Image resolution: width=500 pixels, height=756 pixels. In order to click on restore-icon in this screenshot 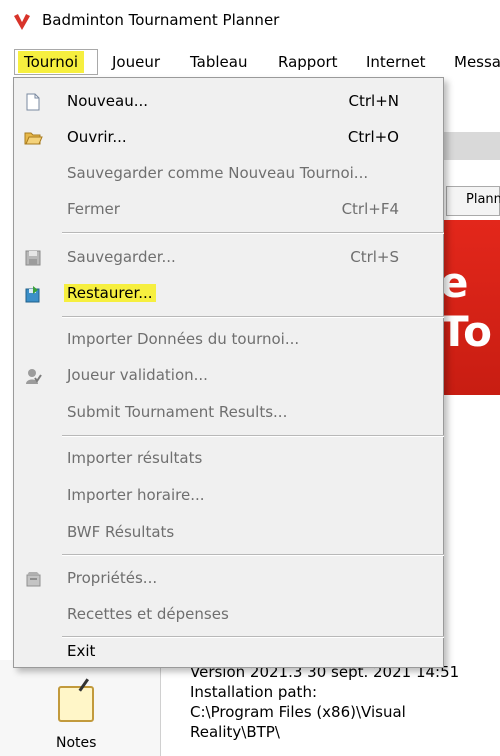, I will do `click(32, 294)`.